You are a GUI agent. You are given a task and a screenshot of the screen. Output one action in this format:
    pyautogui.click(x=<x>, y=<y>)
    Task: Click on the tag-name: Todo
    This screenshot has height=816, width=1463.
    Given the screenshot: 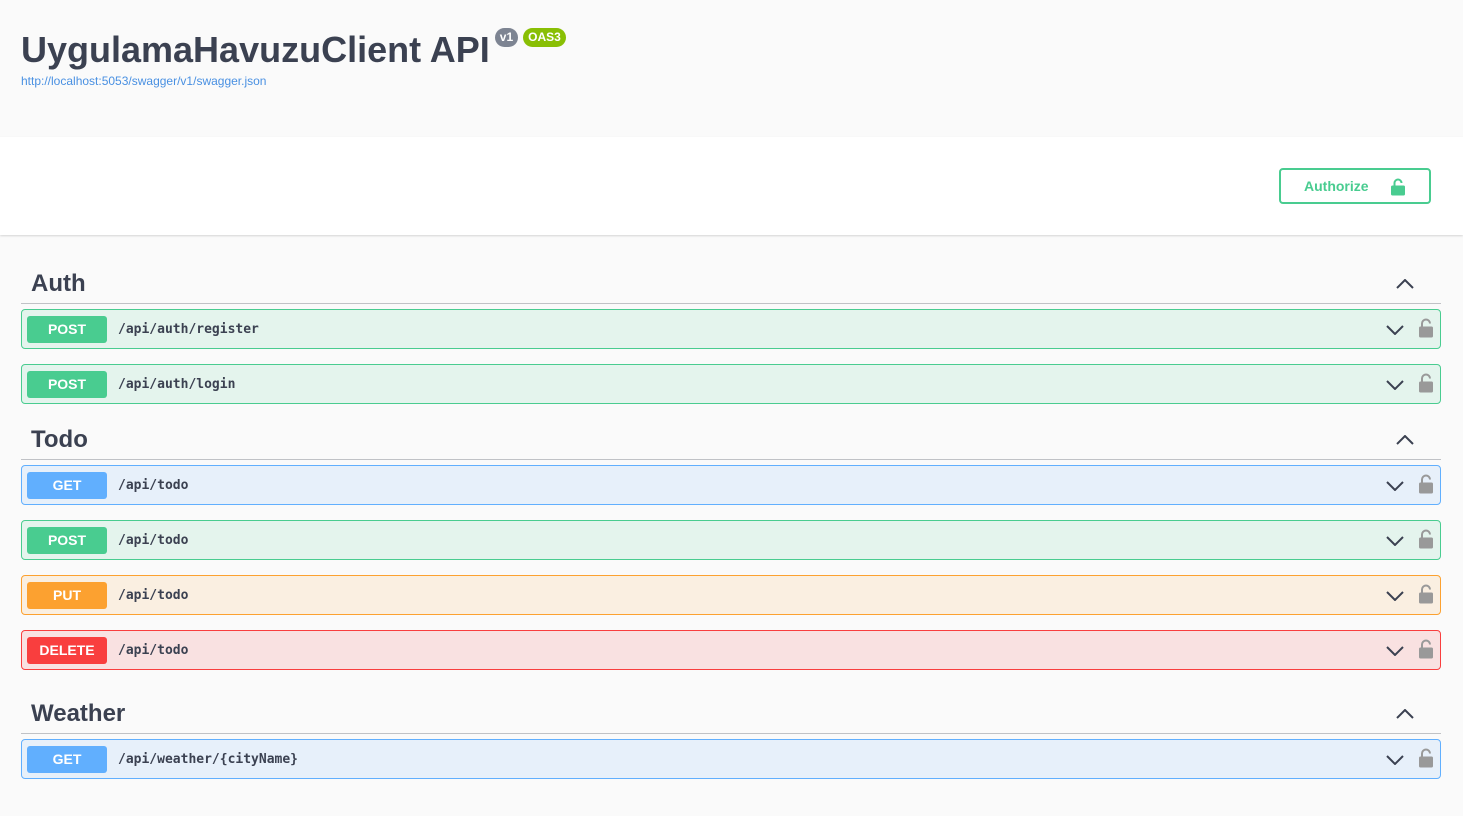 What is the action you would take?
    pyautogui.click(x=59, y=439)
    